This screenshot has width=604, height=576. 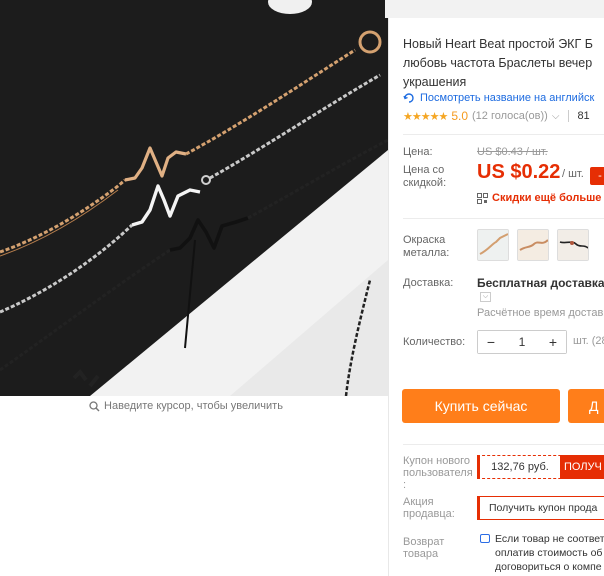 I want to click on seller-promo-label-2: продавца:, so click(x=429, y=514).